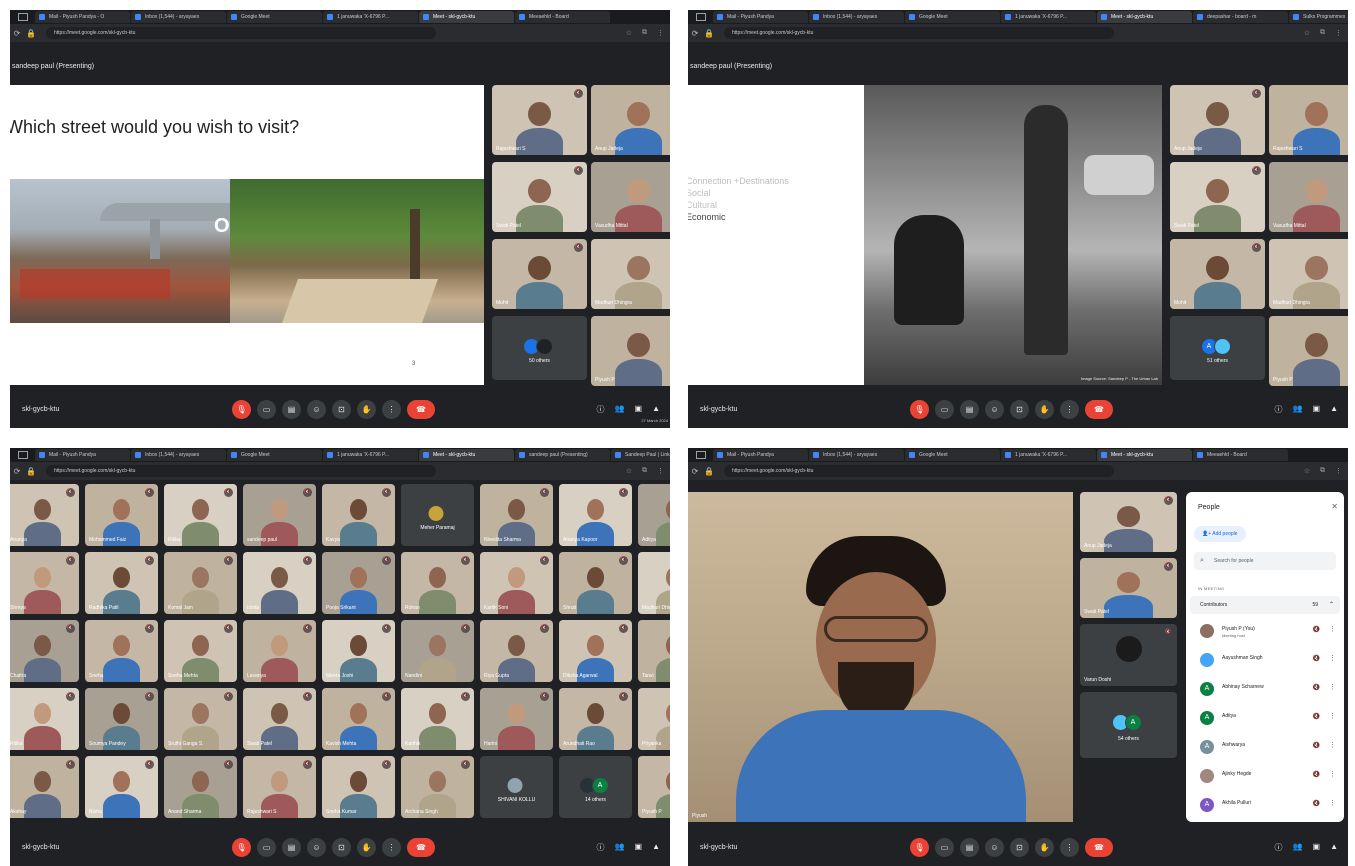 This screenshot has width=1355, height=866. What do you see at coordinates (620, 847) in the screenshot?
I see `people-icon: 👥` at bounding box center [620, 847].